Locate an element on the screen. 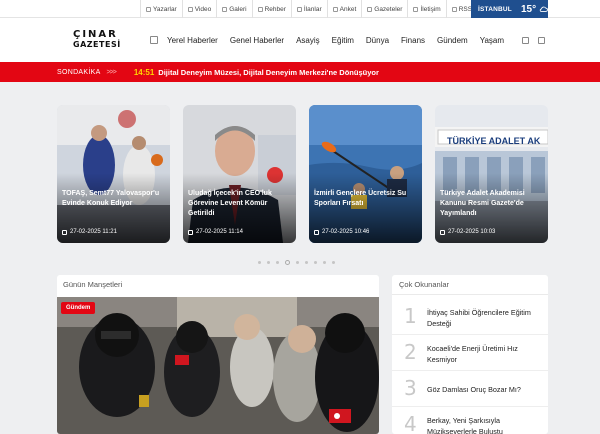  weather-city: İSTANBUL is located at coordinates (495, 9).